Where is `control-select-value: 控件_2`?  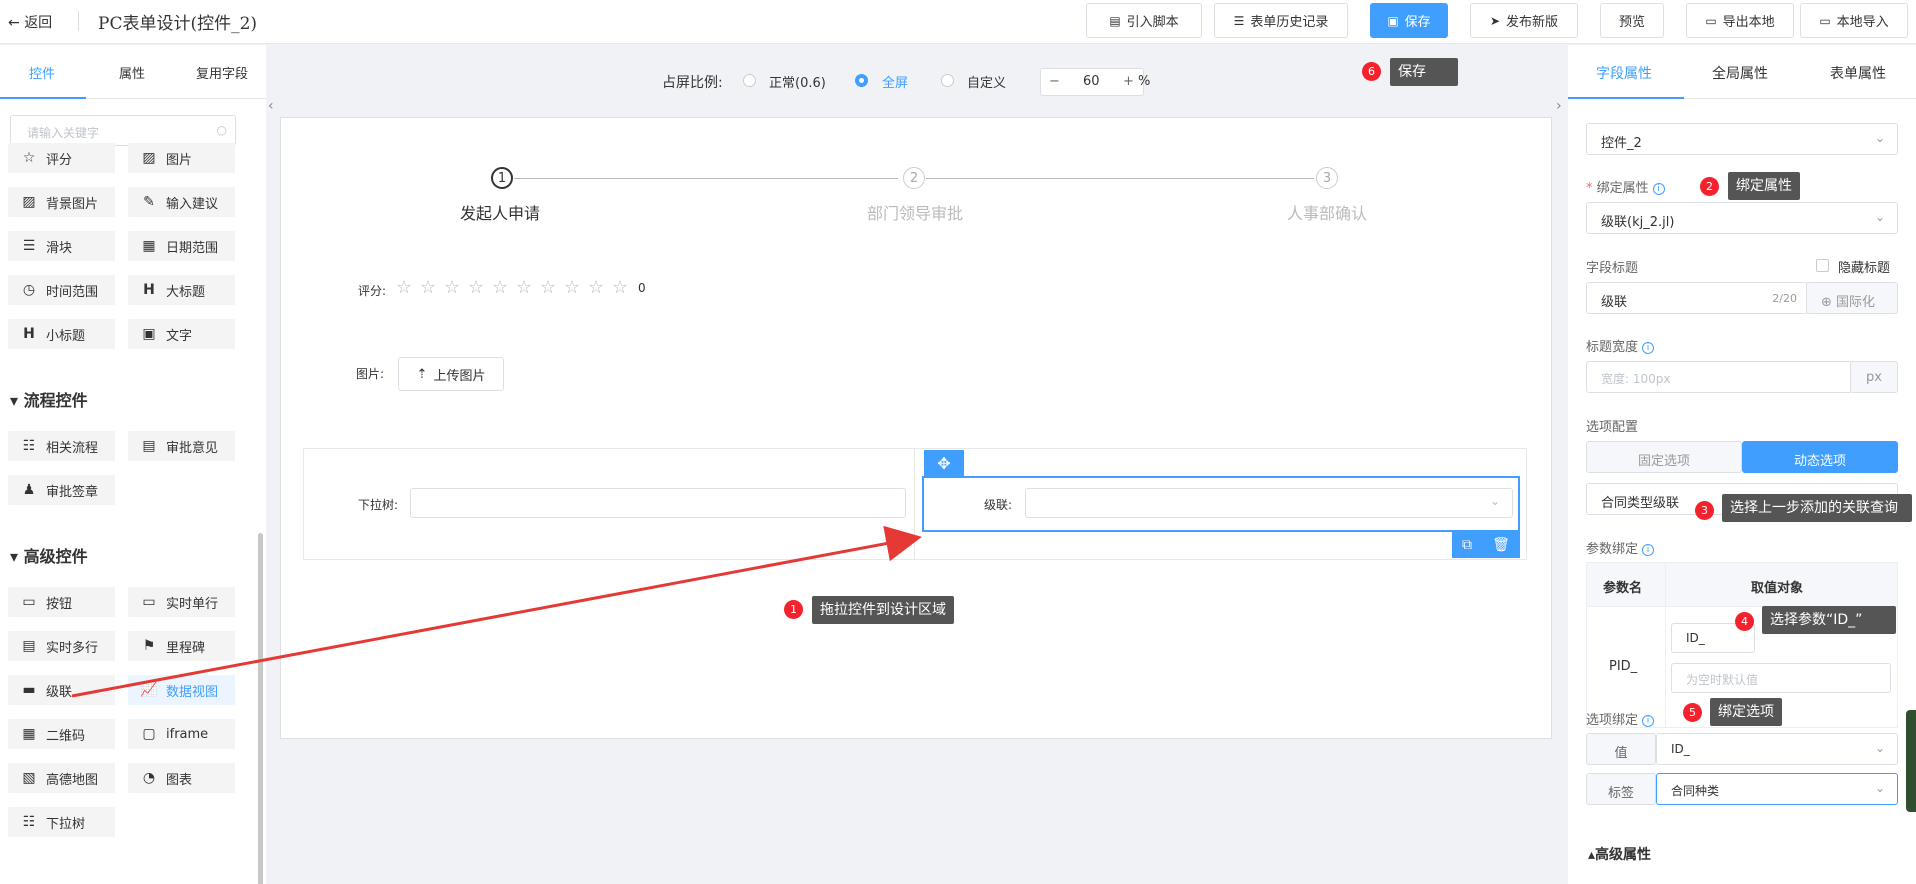 control-select-value: 控件_2 is located at coordinates (1621, 143).